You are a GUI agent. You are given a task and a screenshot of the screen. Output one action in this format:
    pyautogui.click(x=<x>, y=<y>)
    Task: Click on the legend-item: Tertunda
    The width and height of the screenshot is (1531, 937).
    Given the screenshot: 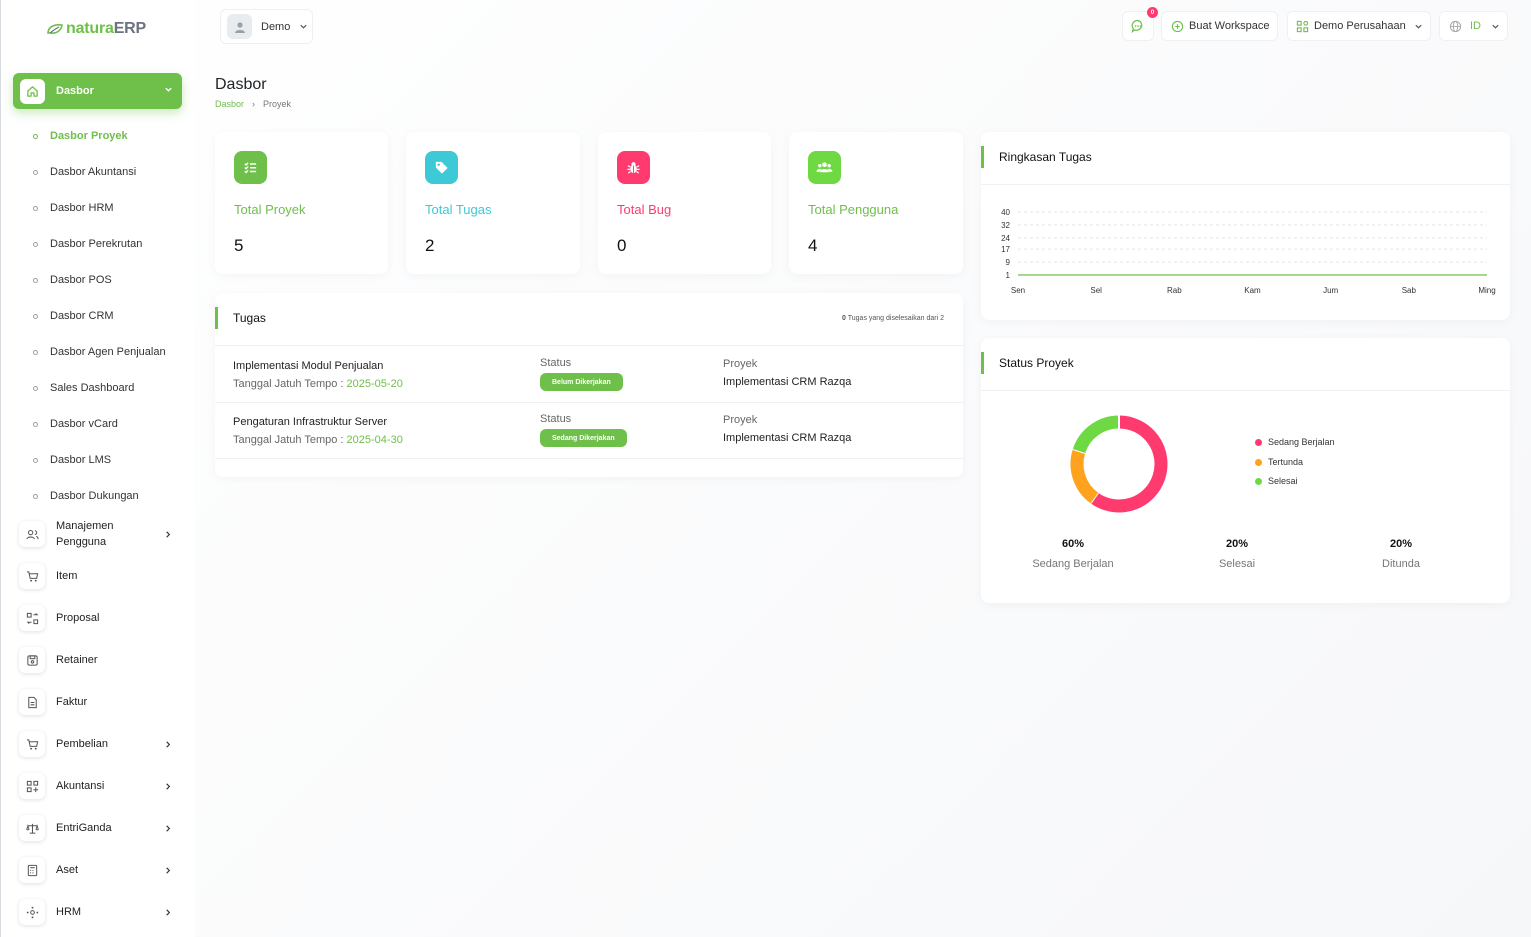 What is the action you would take?
    pyautogui.click(x=1279, y=462)
    